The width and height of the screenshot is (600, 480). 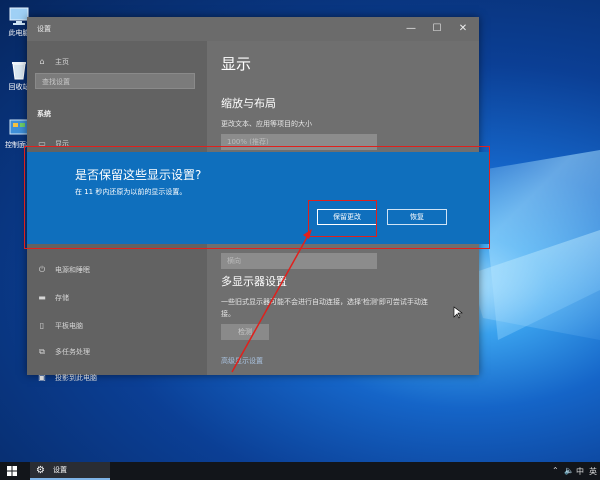 What do you see at coordinates (569, 470) in the screenshot?
I see `speaker-icon: 🔈` at bounding box center [569, 470].